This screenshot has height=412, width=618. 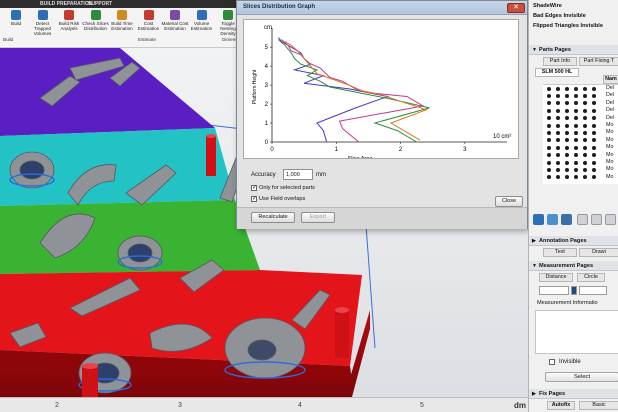 What do you see at coordinates (573, 50) in the screenshot?
I see `parts-pages-header: ▼ Parts Pages` at bounding box center [573, 50].